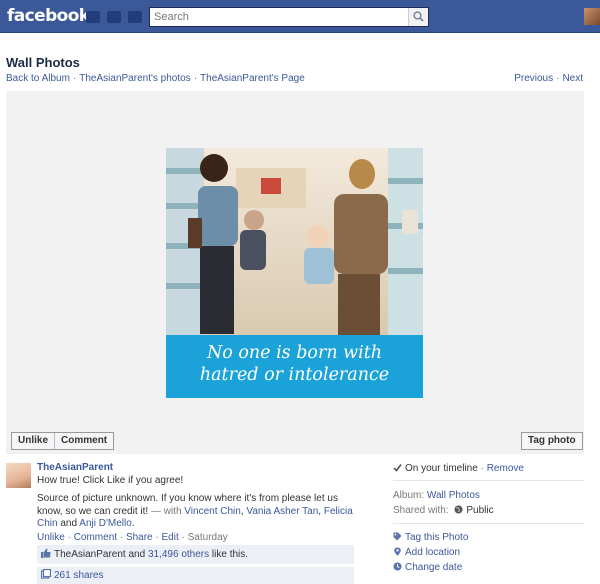  What do you see at coordinates (139, 537) in the screenshot?
I see `share-link: Share` at bounding box center [139, 537].